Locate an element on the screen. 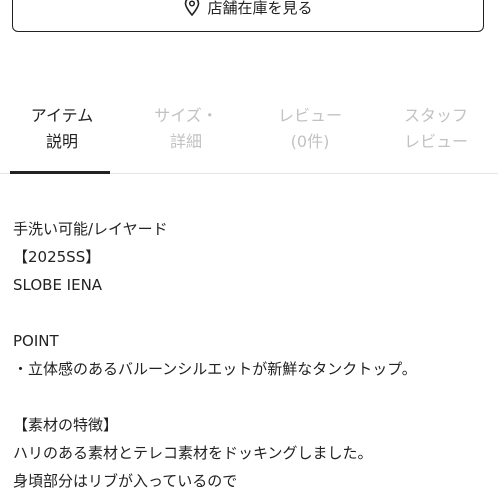 The width and height of the screenshot is (498, 498). description-line: 【2025SS】 is located at coordinates (57, 257).